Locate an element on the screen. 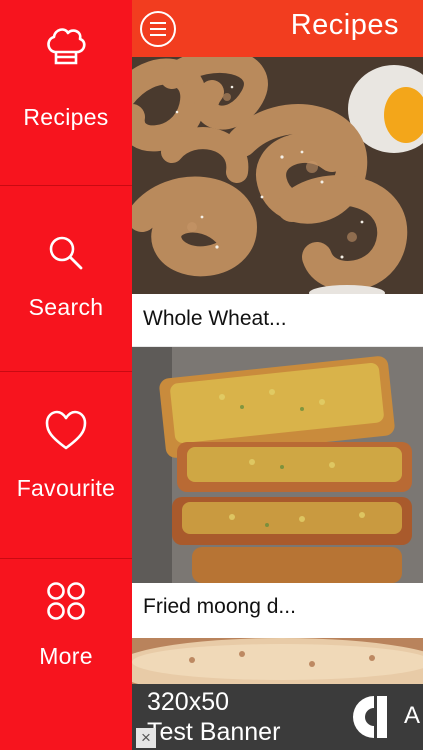  heart-icon is located at coordinates (66, 430).